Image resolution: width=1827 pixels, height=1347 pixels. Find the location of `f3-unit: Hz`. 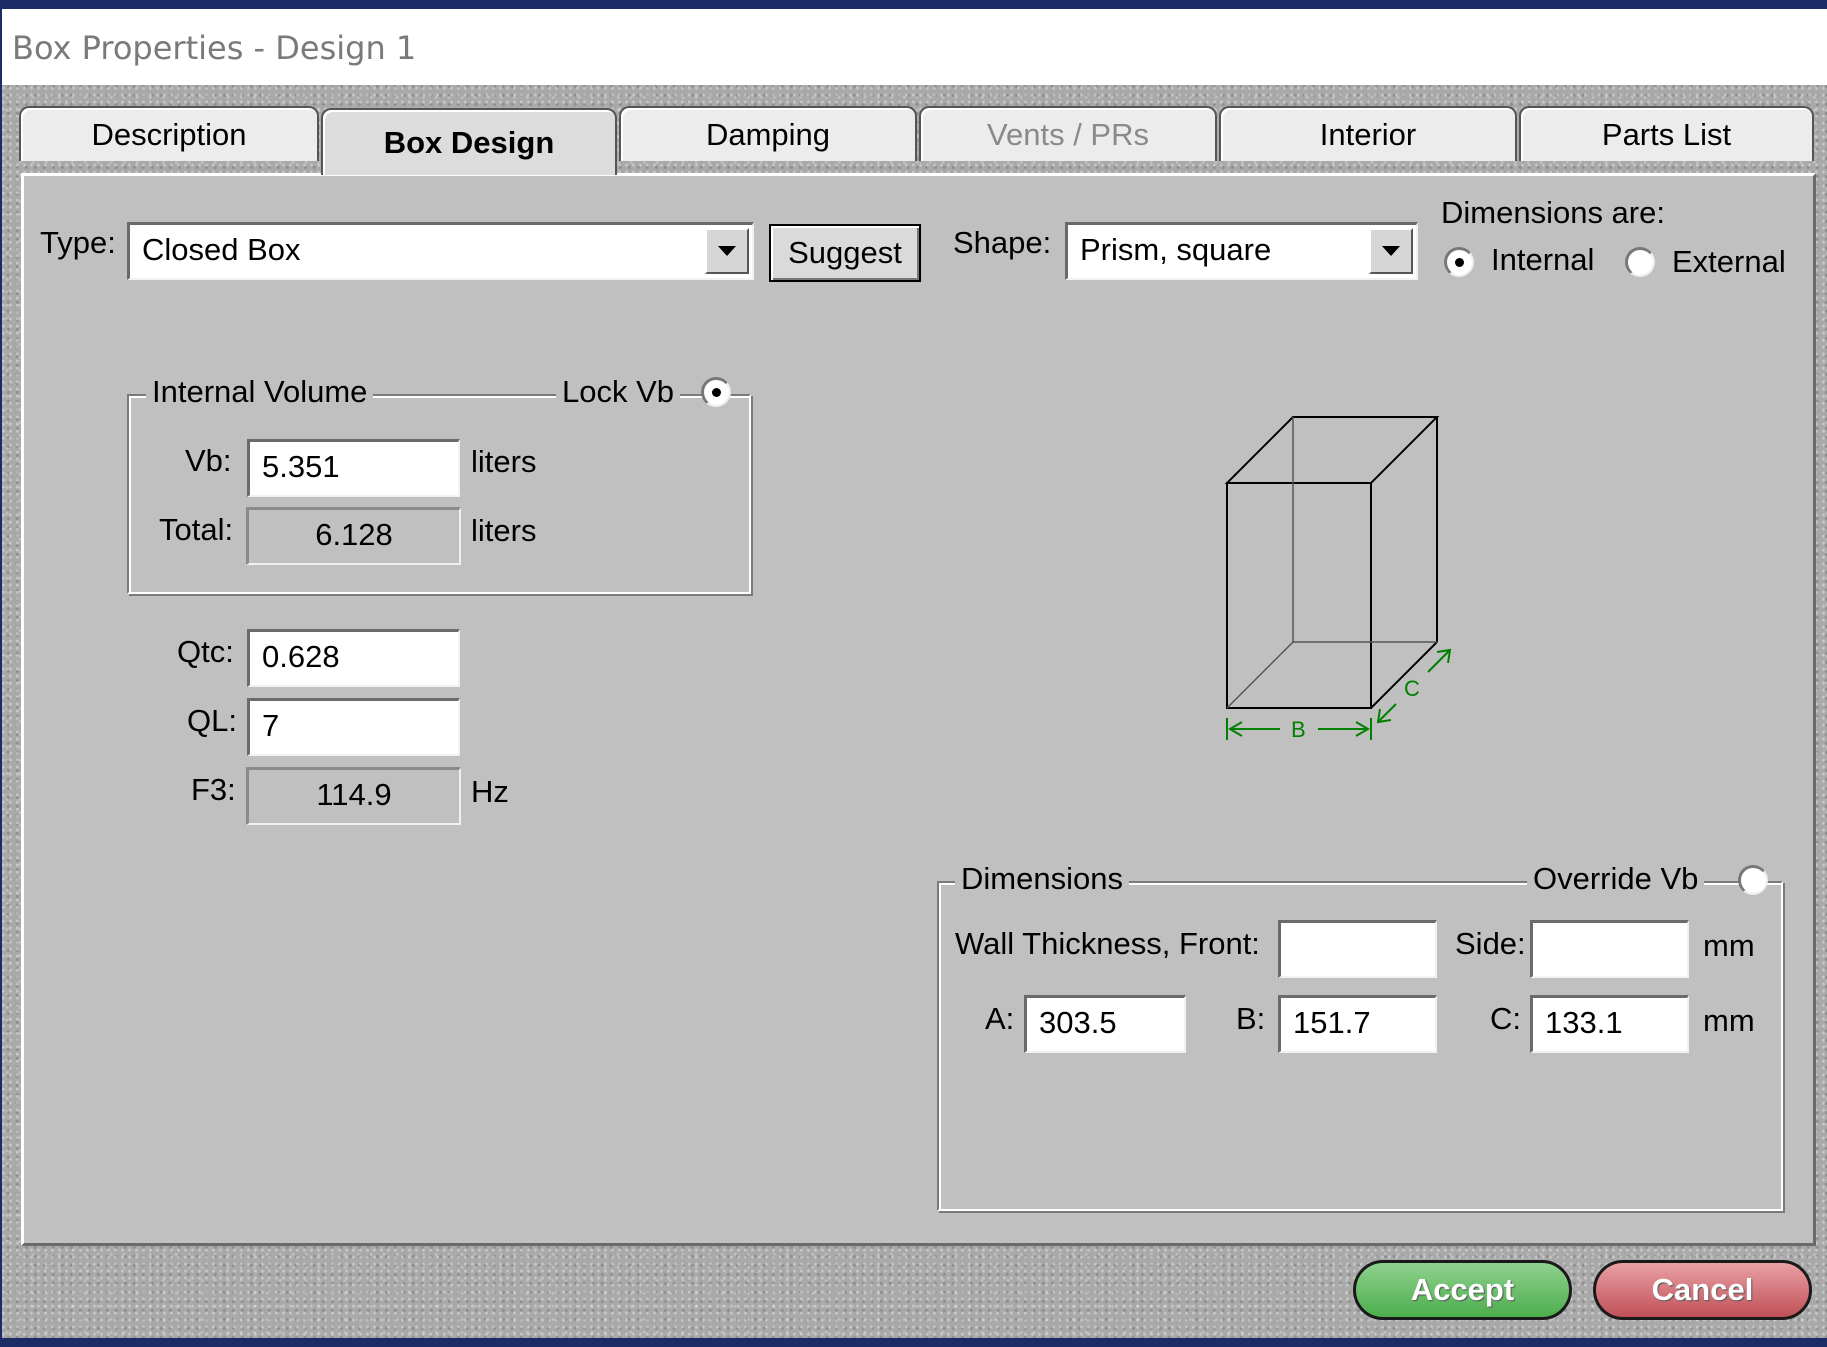

f3-unit: Hz is located at coordinates (490, 791).